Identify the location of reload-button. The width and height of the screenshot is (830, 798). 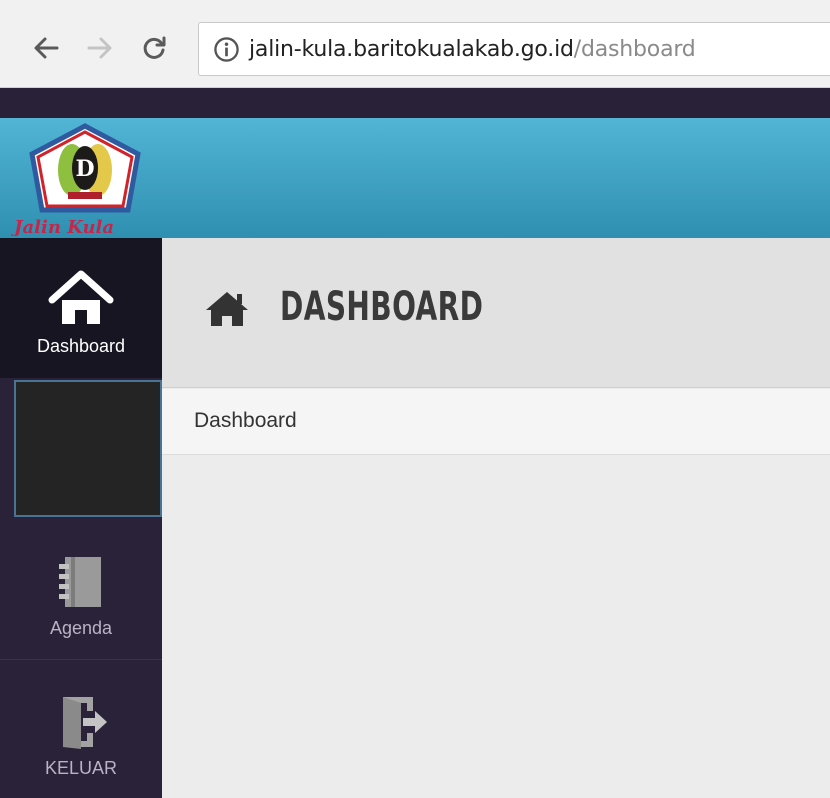
(154, 48).